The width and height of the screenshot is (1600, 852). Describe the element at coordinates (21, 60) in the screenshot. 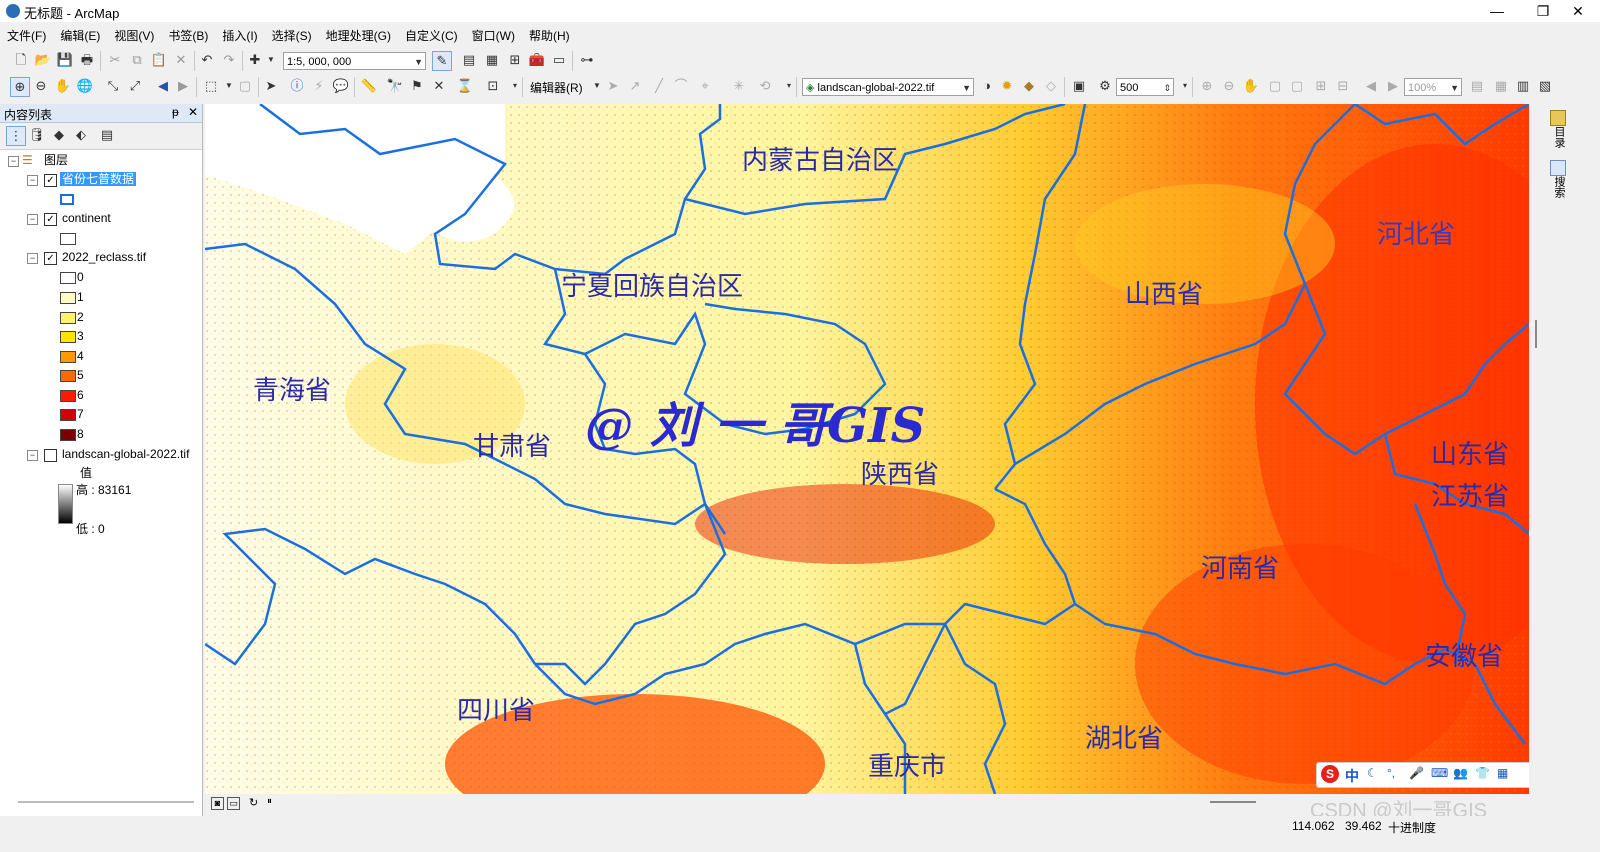

I see `new-document-icon: 🗋` at that location.